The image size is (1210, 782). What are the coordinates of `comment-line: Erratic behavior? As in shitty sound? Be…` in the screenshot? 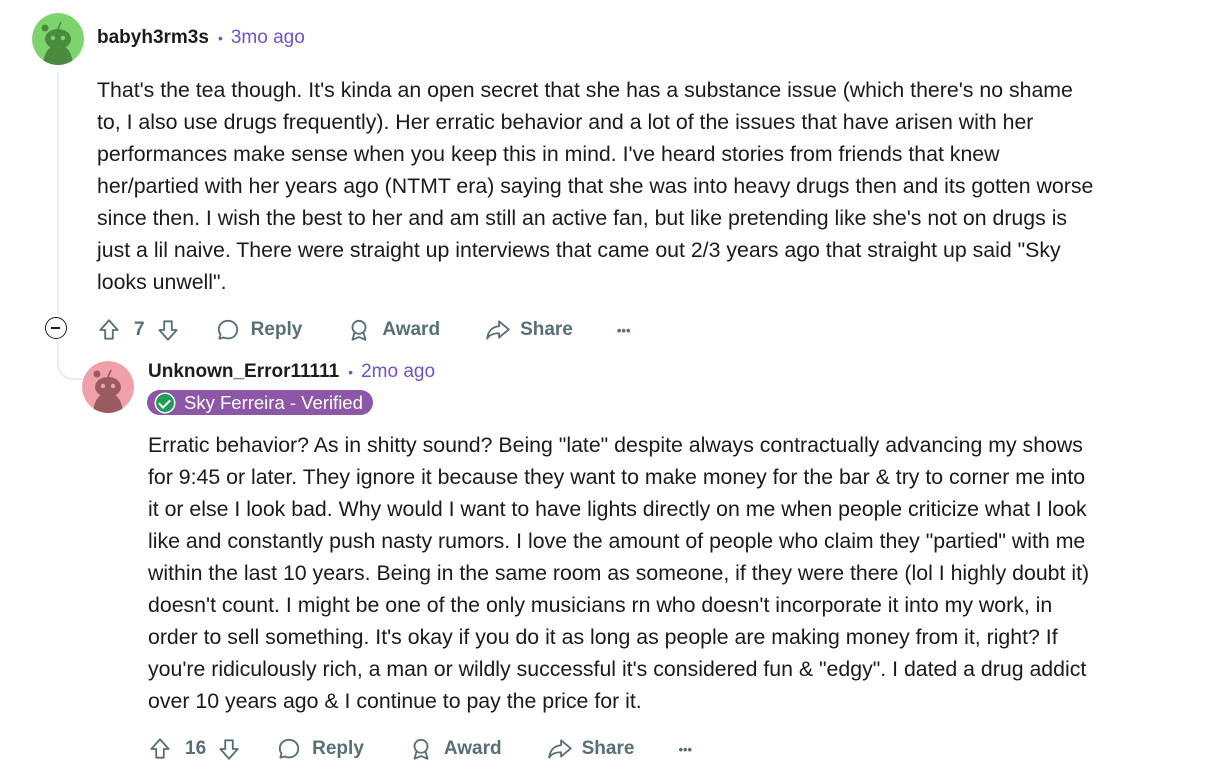 It's located at (615, 445).